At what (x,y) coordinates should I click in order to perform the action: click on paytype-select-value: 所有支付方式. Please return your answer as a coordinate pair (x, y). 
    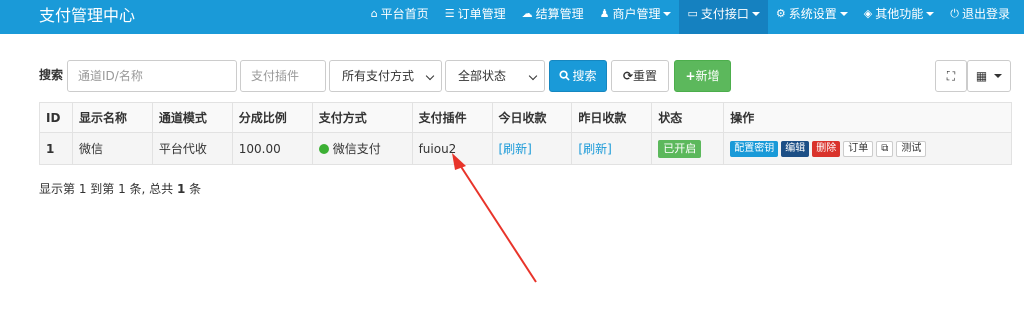
    Looking at the image, I should click on (378, 76).